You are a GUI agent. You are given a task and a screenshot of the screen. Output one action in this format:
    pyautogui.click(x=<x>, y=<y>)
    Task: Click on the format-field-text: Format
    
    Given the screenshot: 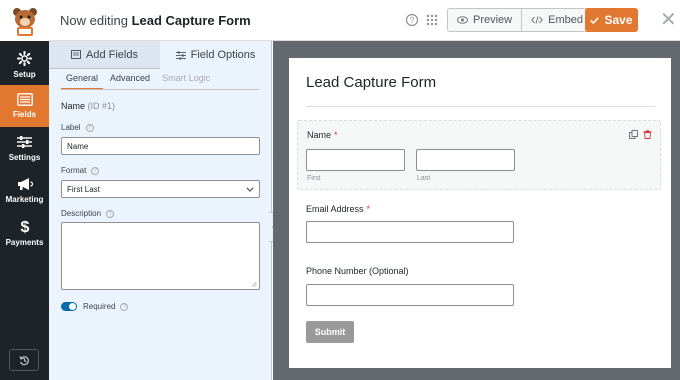 What is the action you would take?
    pyautogui.click(x=74, y=170)
    